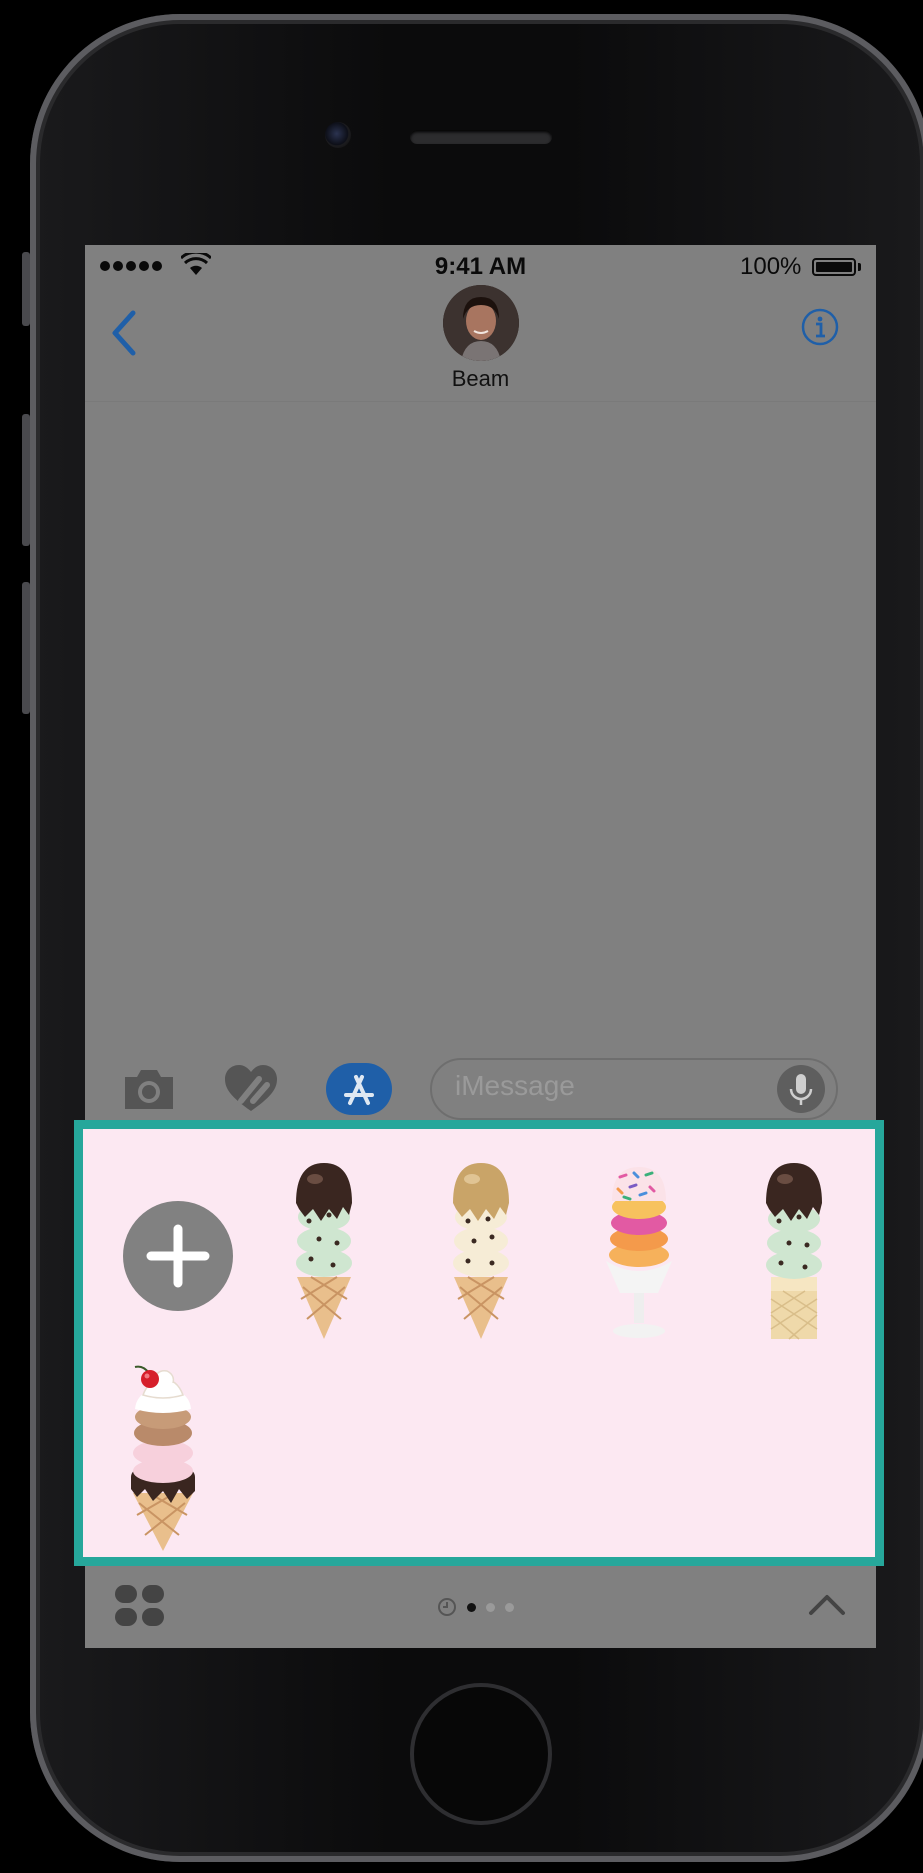 The image size is (923, 1873). What do you see at coordinates (480, 379) in the screenshot?
I see `contact-name: Beam` at bounding box center [480, 379].